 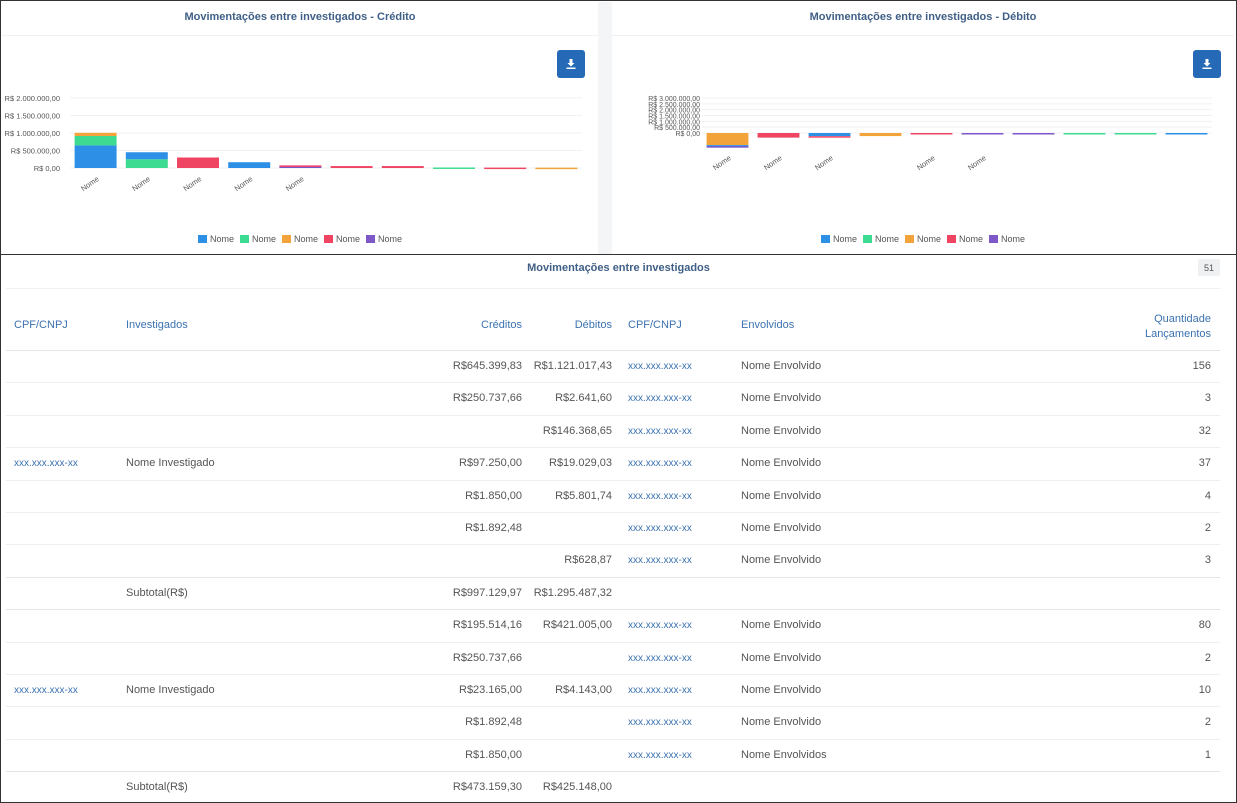 What do you see at coordinates (471, 325) in the screenshot?
I see `header-creditos: Créditos` at bounding box center [471, 325].